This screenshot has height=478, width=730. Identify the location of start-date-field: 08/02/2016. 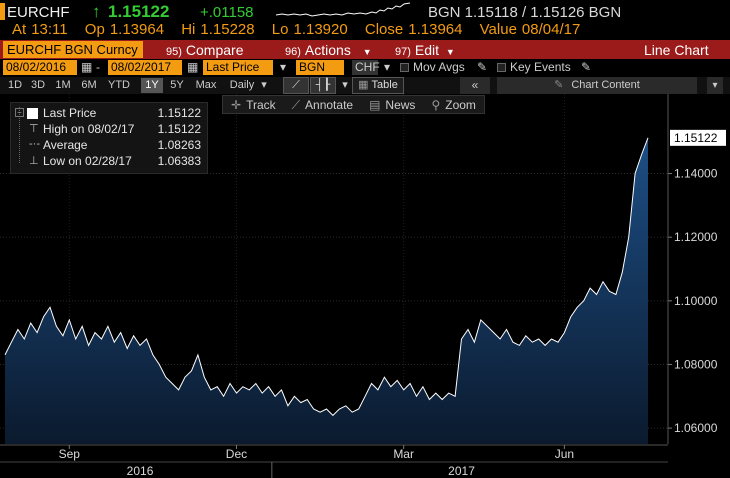
(40, 67).